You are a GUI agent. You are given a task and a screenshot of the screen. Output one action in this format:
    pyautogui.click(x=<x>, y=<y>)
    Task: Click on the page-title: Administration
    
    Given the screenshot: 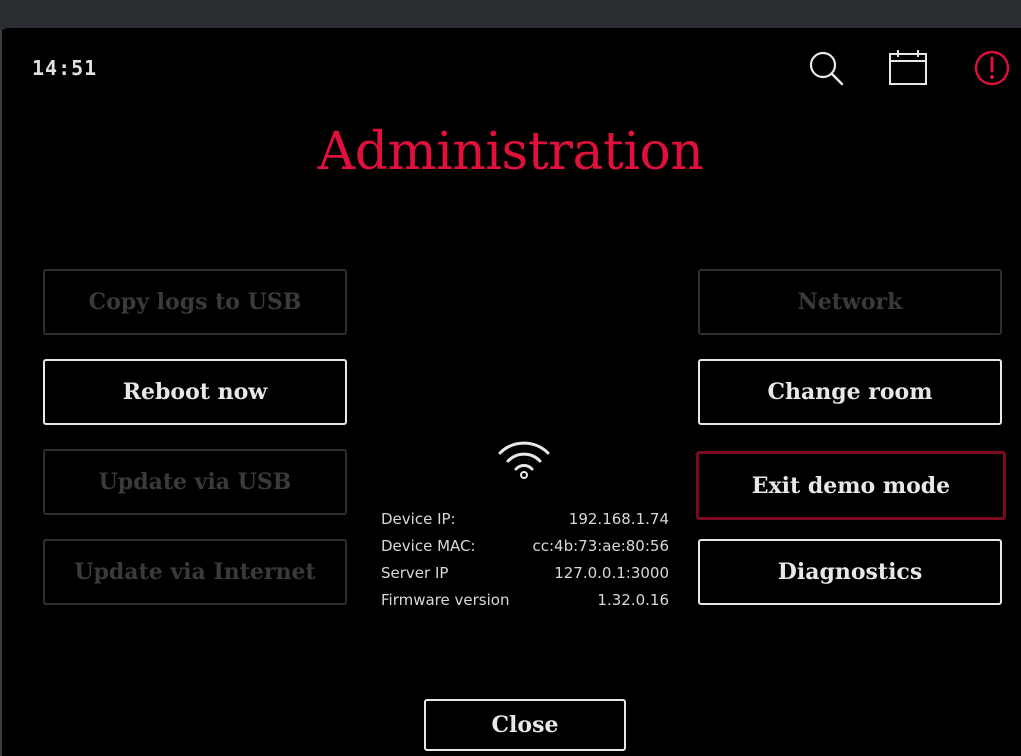 What is the action you would take?
    pyautogui.click(x=510, y=152)
    